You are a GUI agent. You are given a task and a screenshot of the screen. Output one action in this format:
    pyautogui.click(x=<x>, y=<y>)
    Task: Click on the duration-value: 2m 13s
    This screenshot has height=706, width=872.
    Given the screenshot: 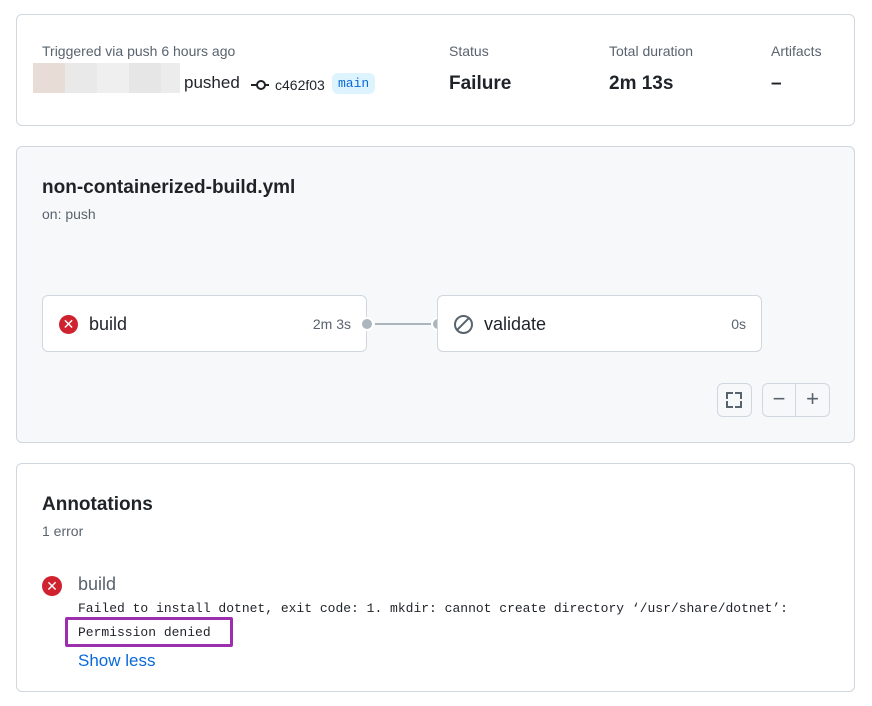 What is the action you would take?
    pyautogui.click(x=641, y=83)
    